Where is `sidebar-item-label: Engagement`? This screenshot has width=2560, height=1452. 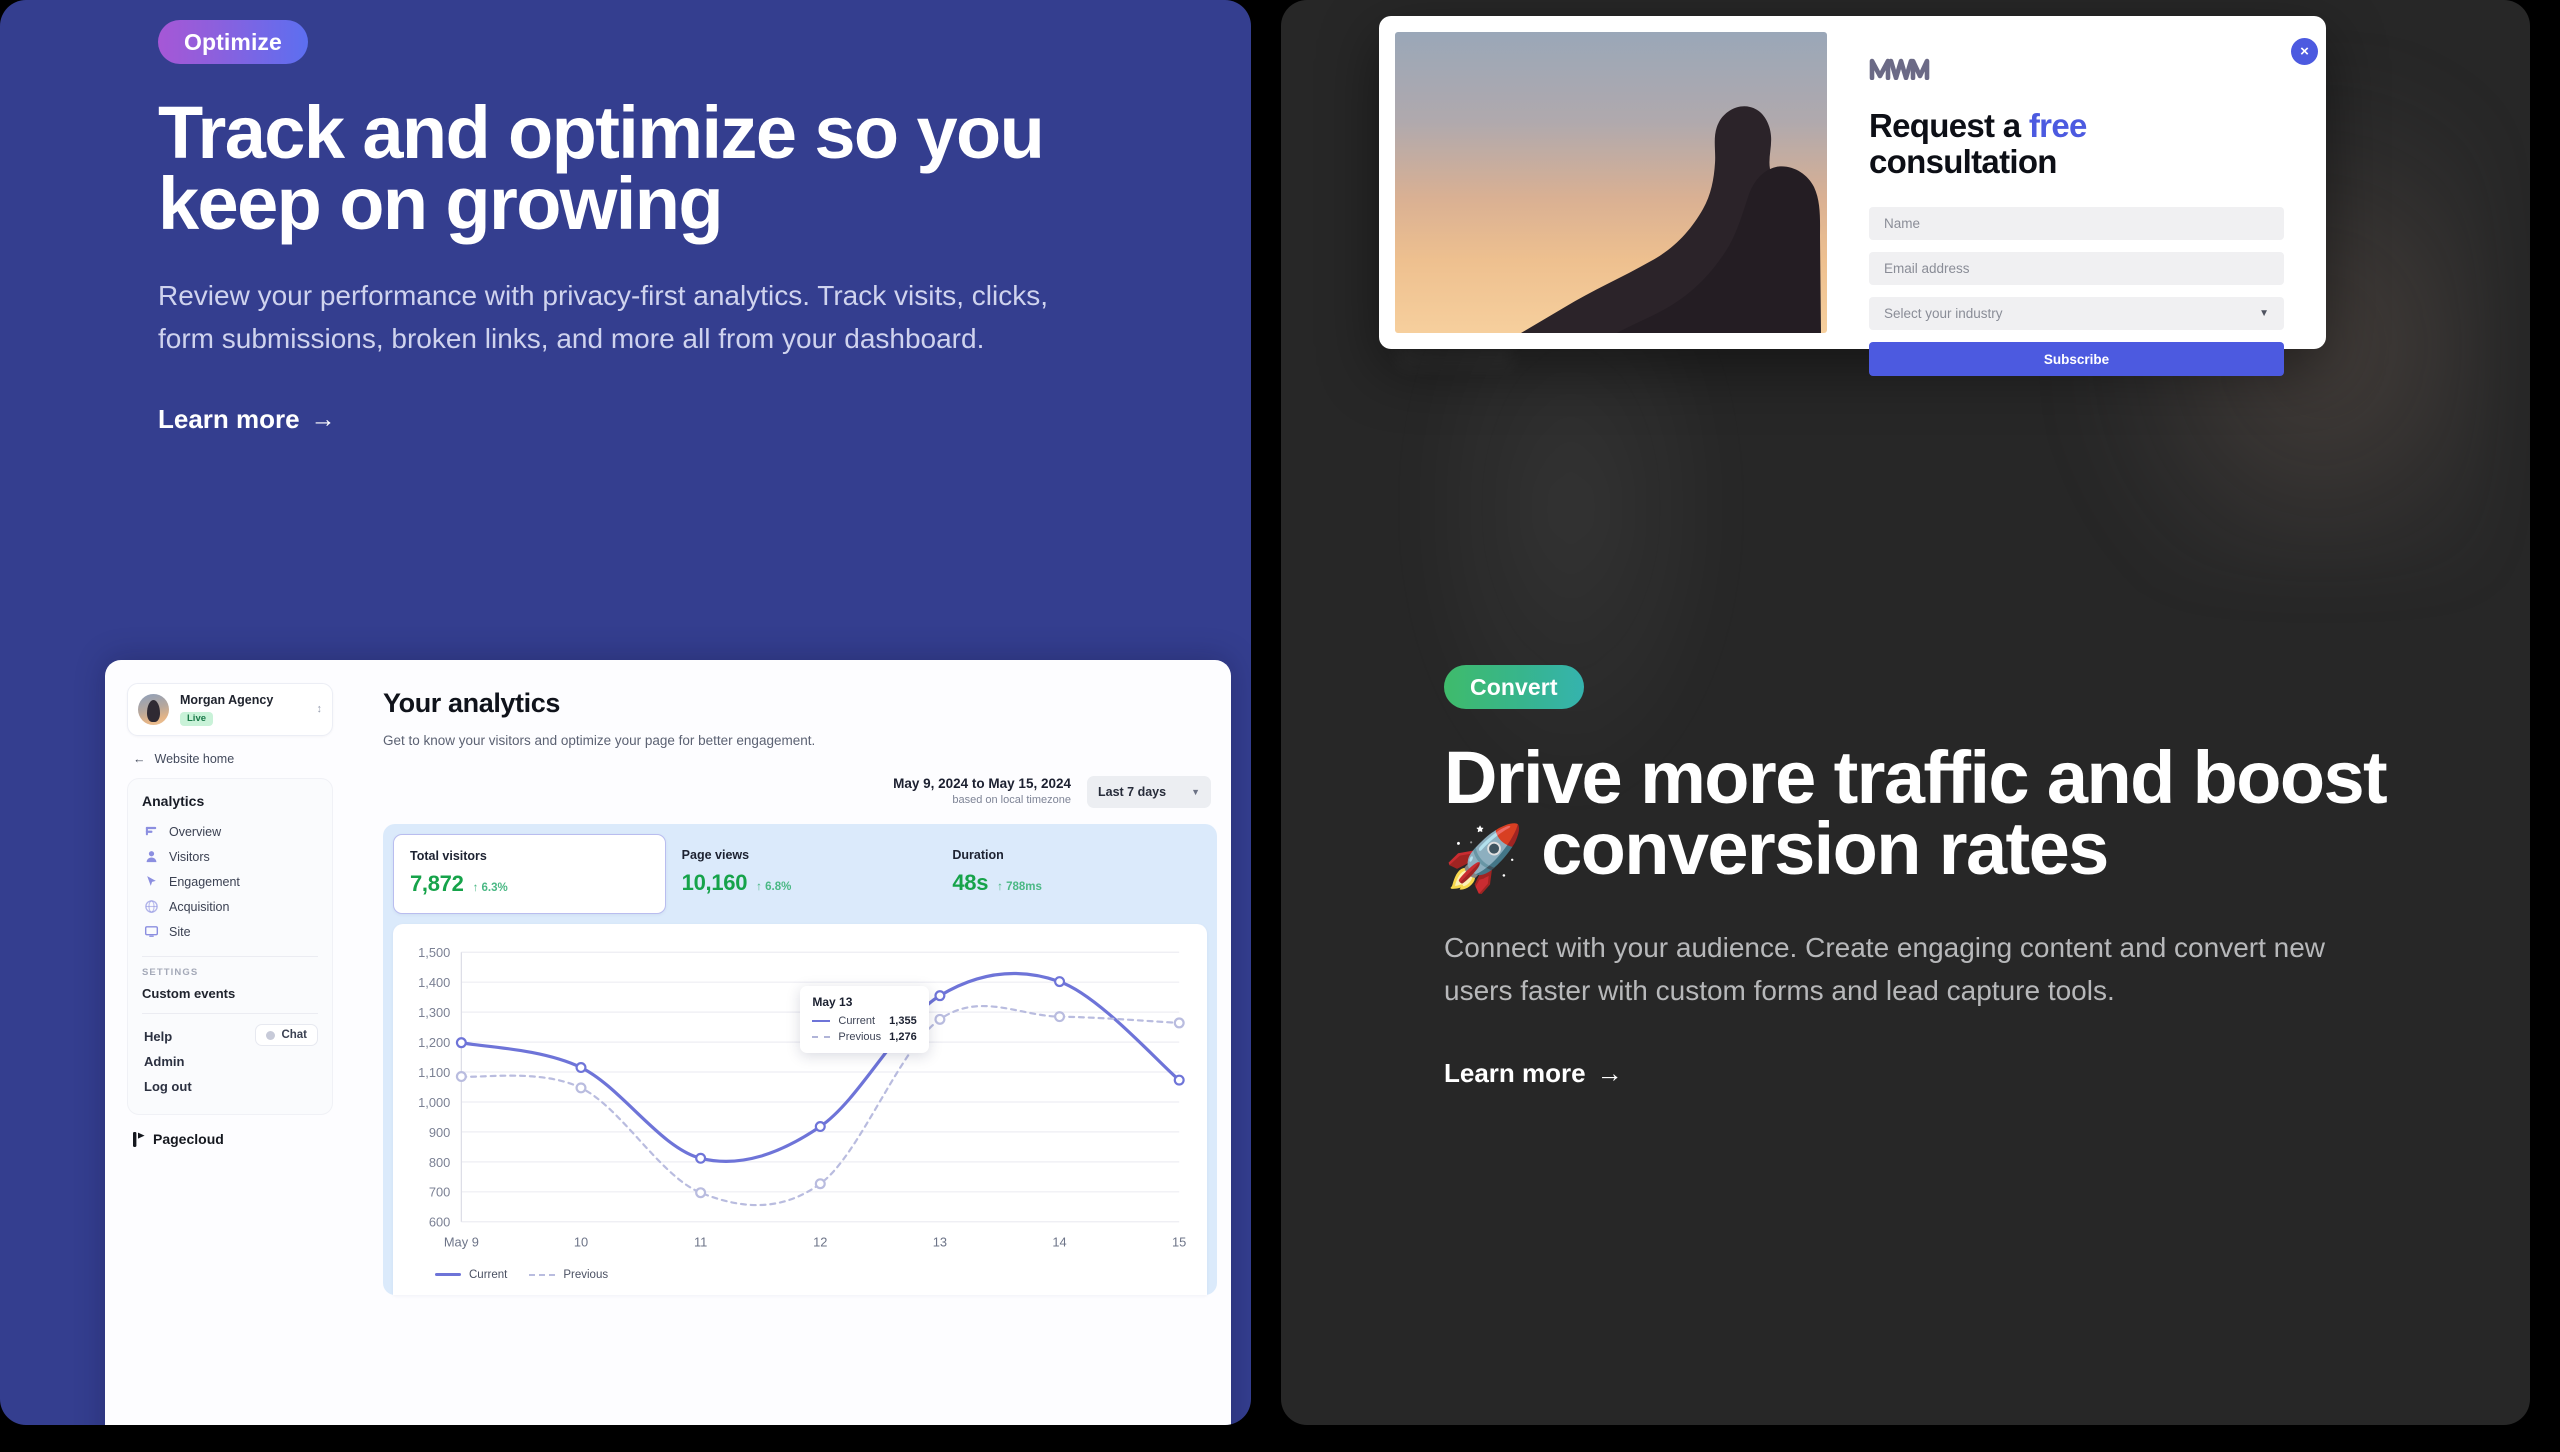 sidebar-item-label: Engagement is located at coordinates (204, 881).